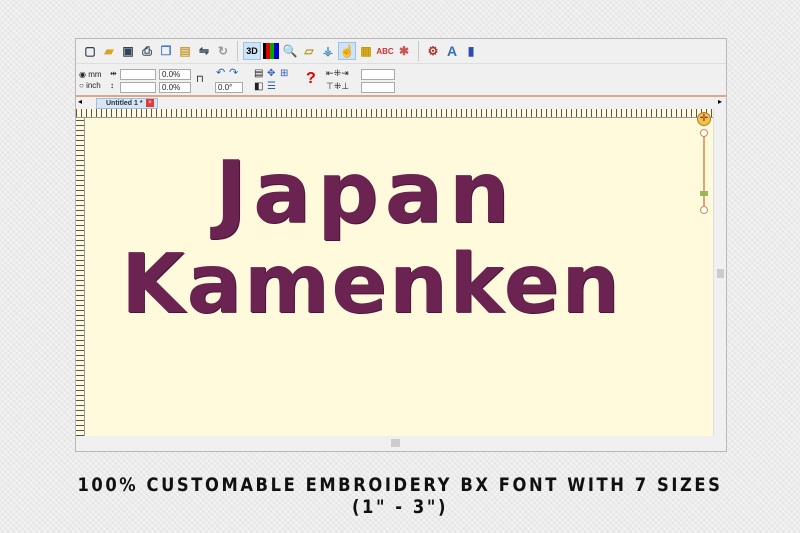  What do you see at coordinates (220, 72) in the screenshot?
I see `rotate-left-icon: ↶` at bounding box center [220, 72].